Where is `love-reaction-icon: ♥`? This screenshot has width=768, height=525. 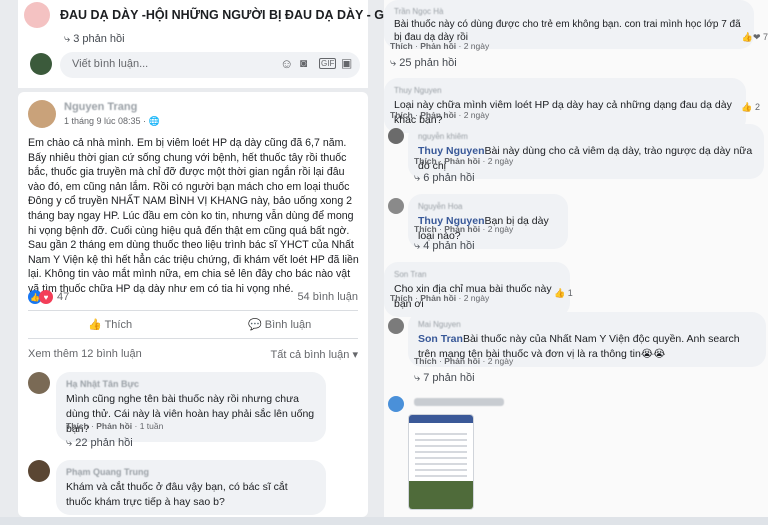 love-reaction-icon: ♥ is located at coordinates (46, 297).